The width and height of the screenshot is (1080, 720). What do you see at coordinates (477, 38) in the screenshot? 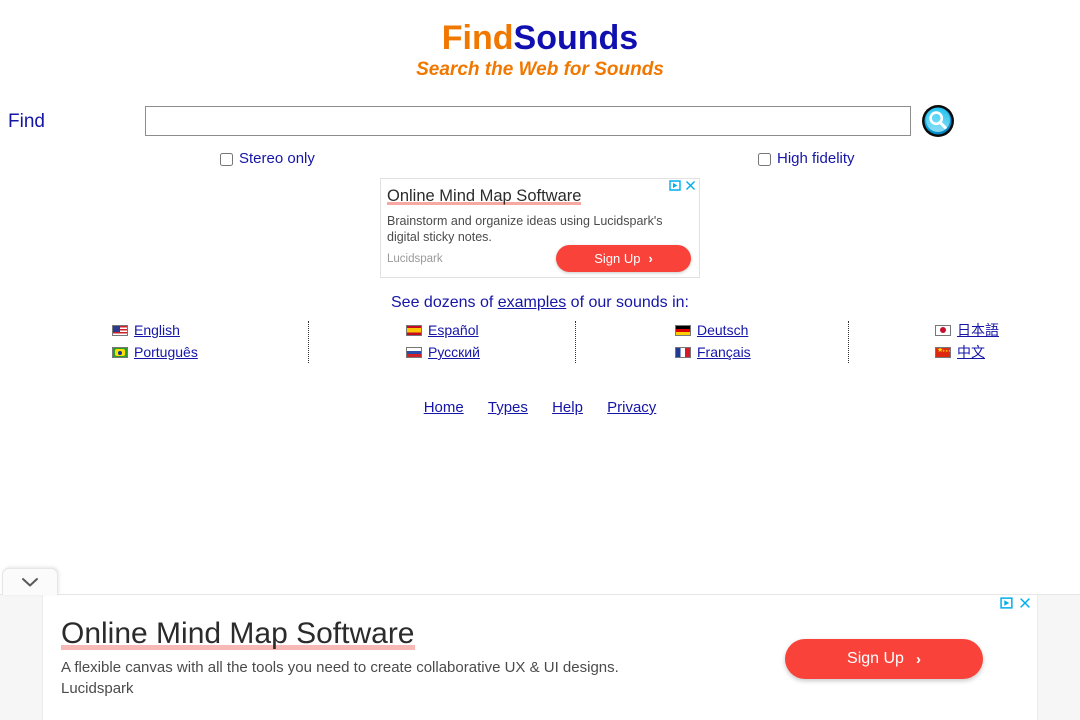
I see `logo-find-text: Find` at bounding box center [477, 38].